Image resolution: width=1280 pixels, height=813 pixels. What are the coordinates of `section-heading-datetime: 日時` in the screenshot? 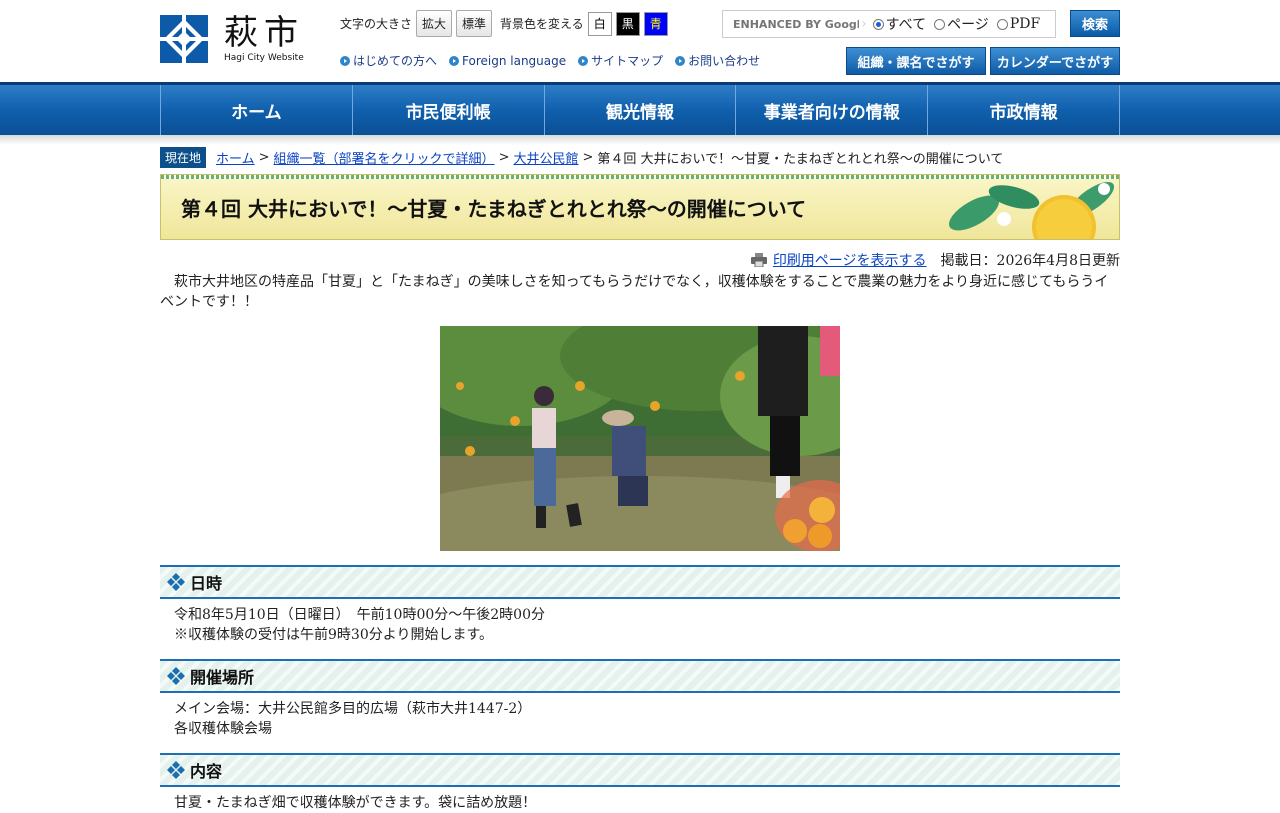 It's located at (640, 582).